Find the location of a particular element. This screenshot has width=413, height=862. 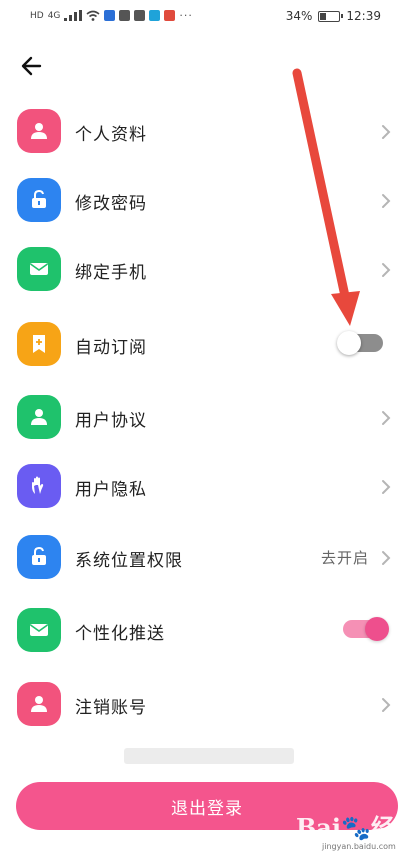

settings-row-label: 注销账号 is located at coordinates (111, 708).